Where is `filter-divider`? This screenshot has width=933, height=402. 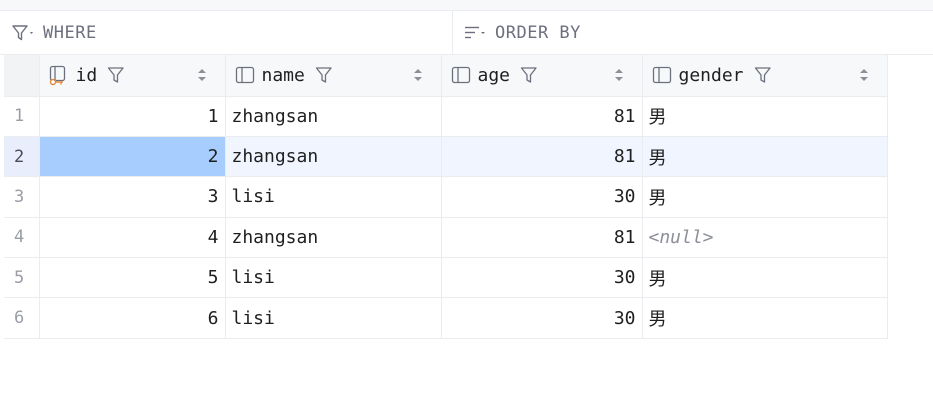 filter-divider is located at coordinates (452, 32).